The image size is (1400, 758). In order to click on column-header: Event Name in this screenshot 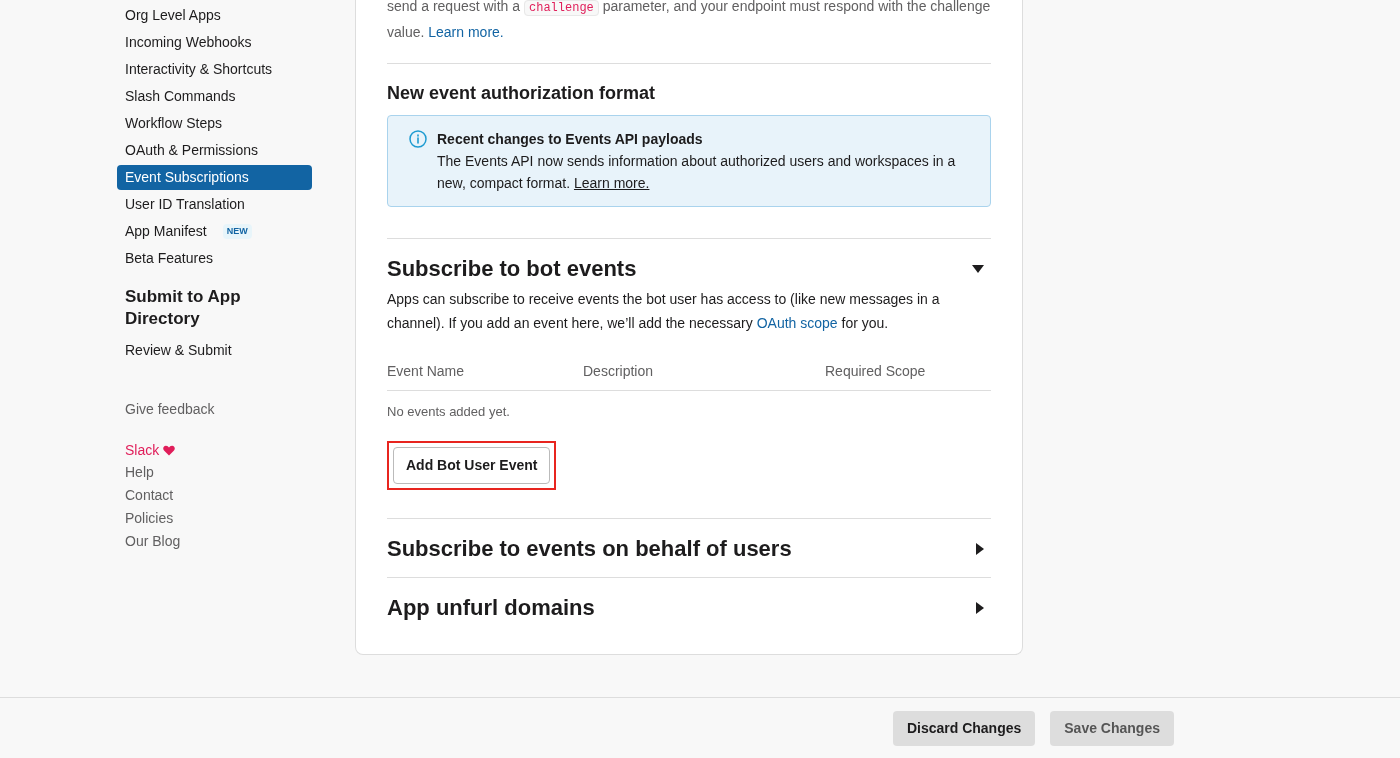, I will do `click(426, 371)`.